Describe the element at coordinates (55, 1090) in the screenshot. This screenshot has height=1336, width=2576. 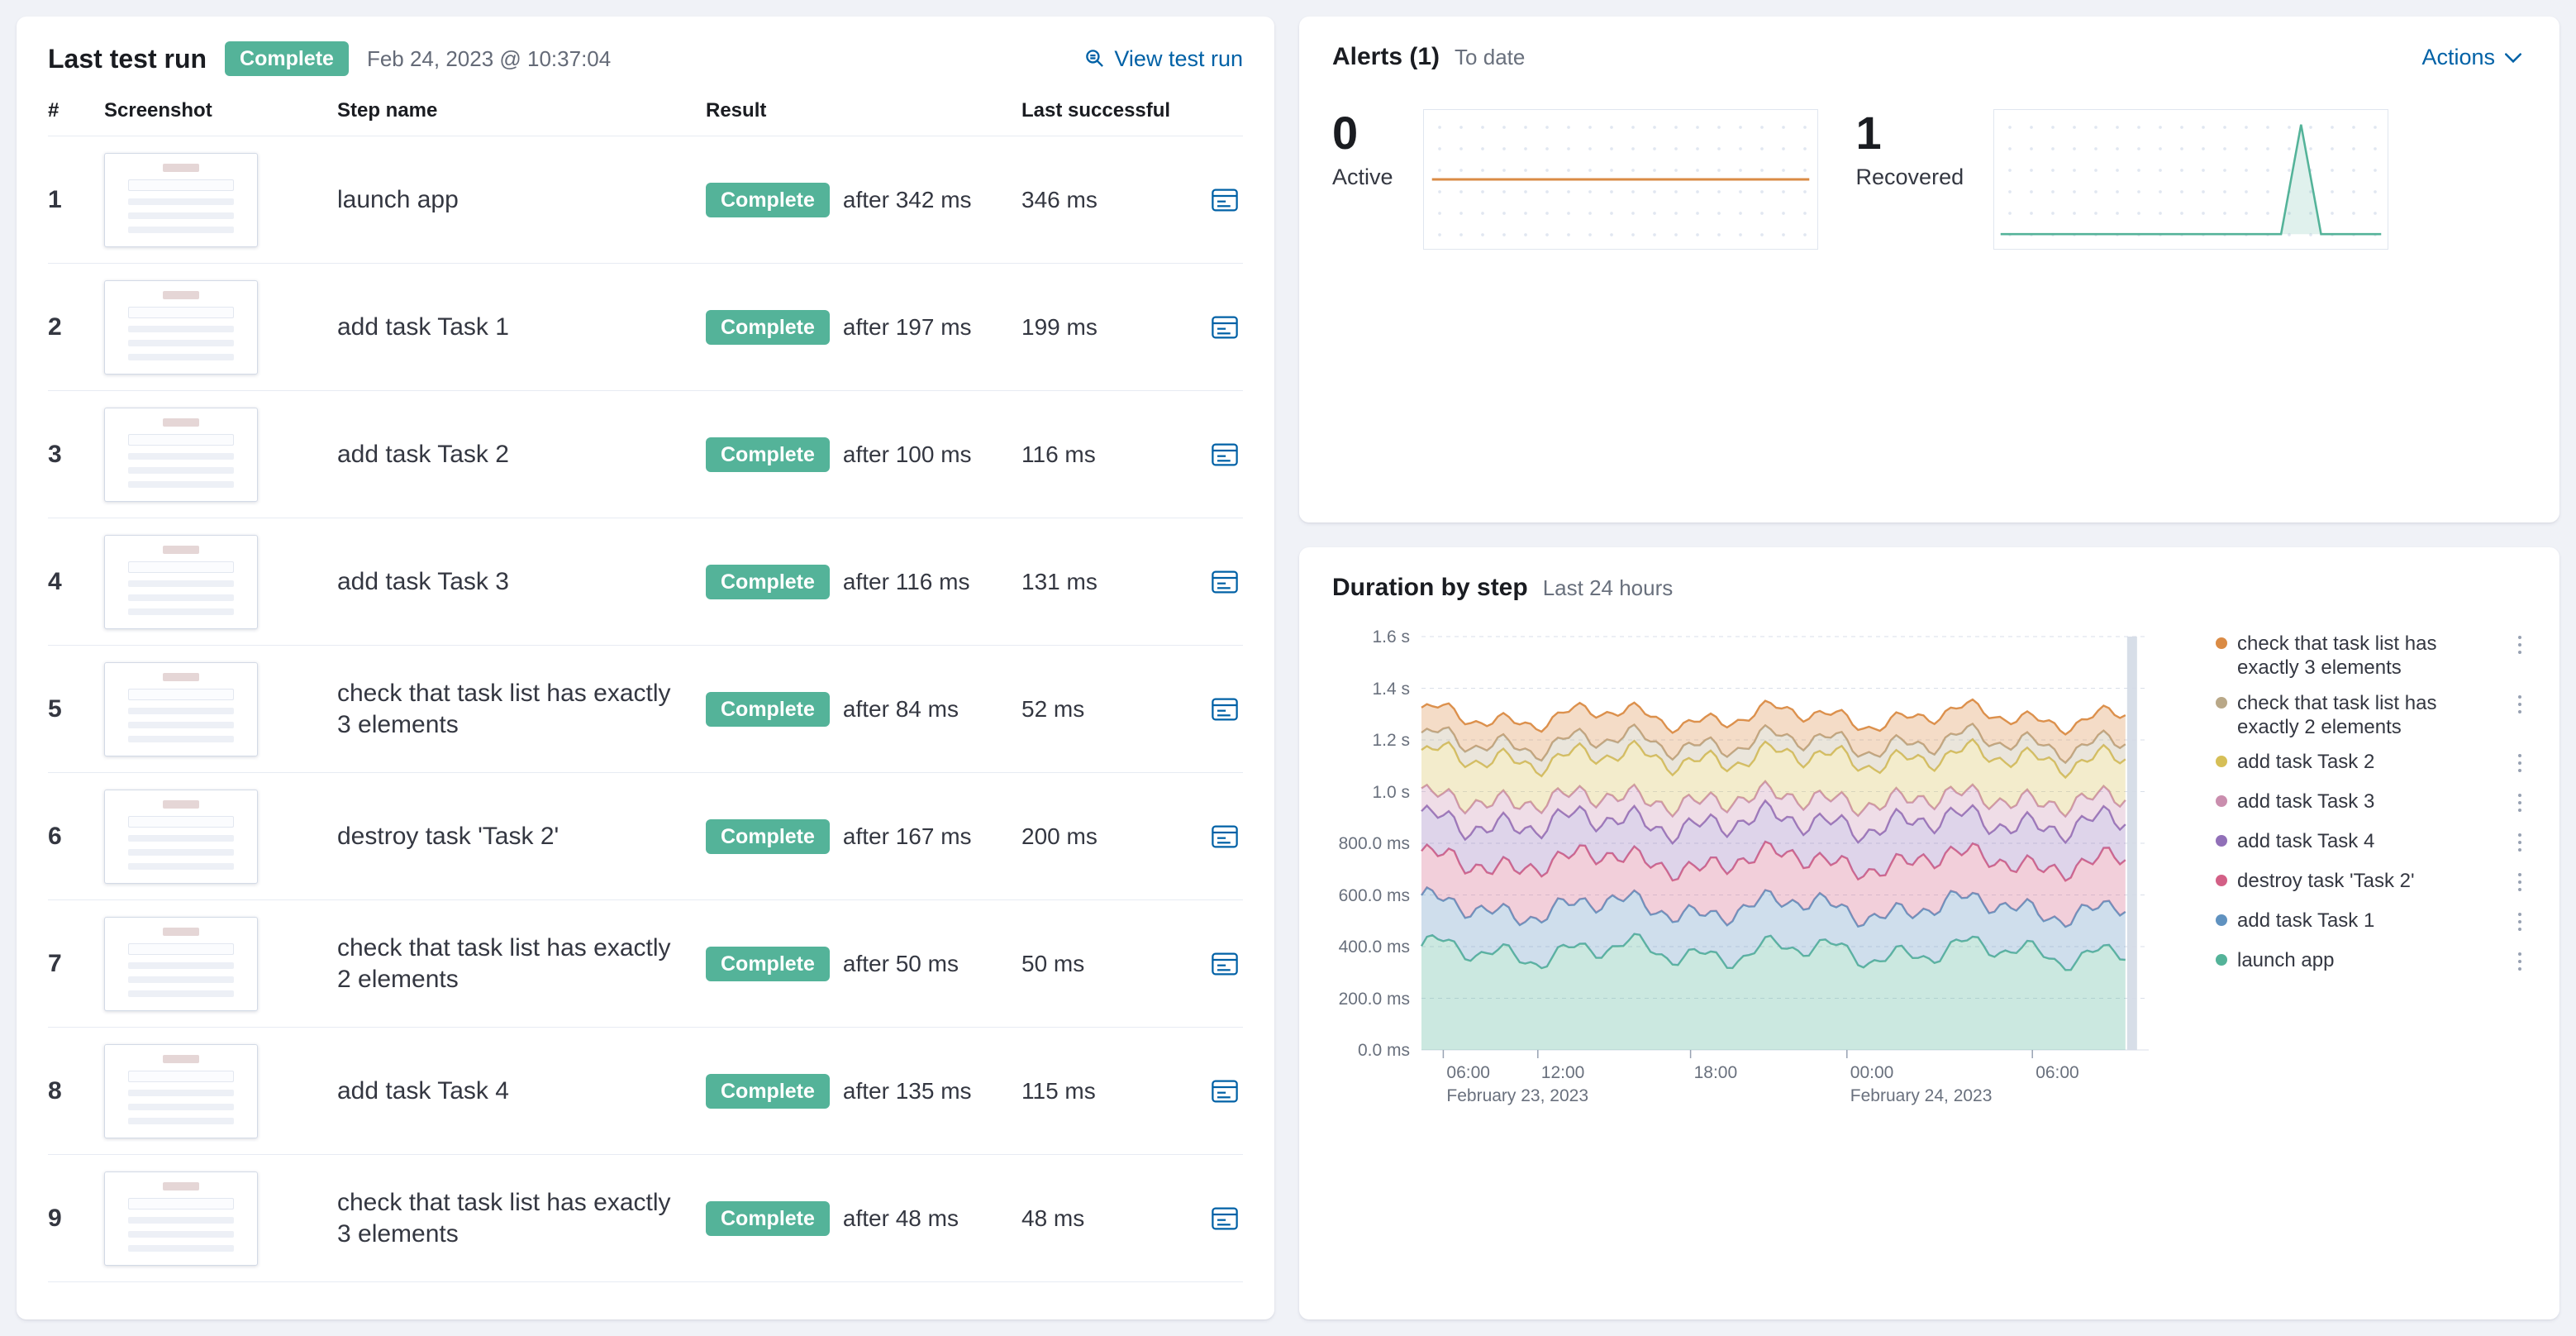
I see `step-number: 8` at that location.